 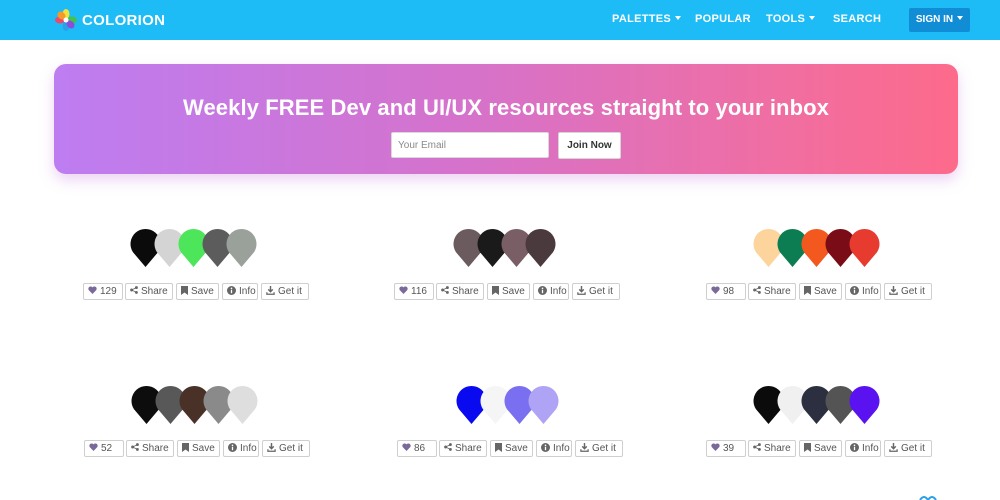 I want to click on nav-search: SEARCH, so click(x=857, y=19).